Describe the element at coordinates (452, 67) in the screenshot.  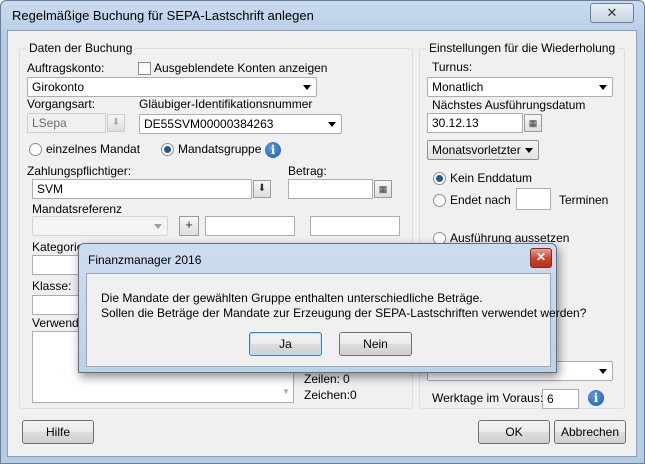
I see `interval-label: Turnus:` at that location.